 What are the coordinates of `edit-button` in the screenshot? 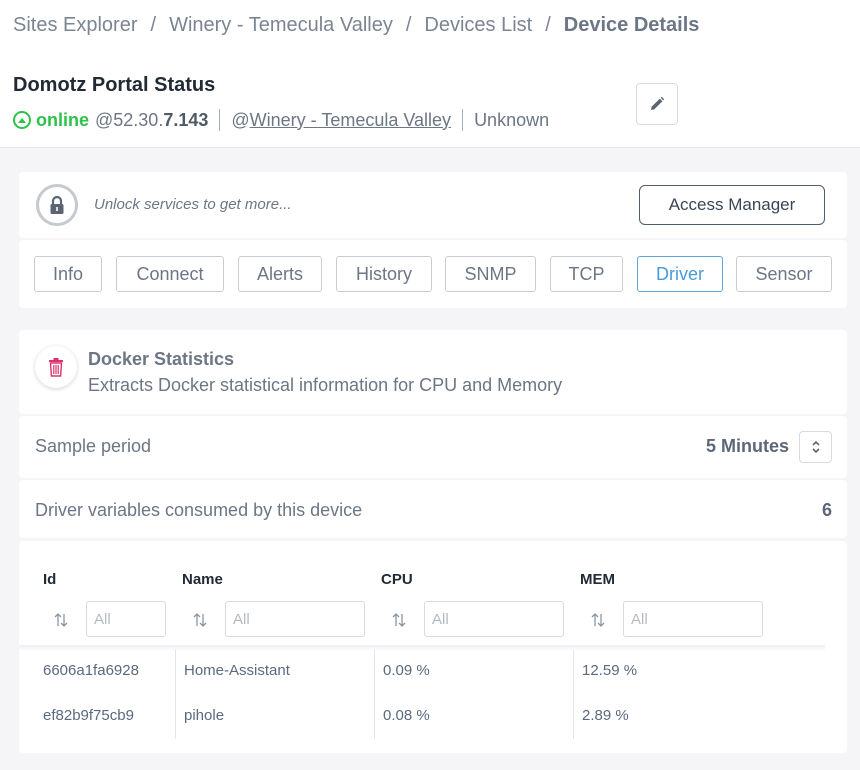 It's located at (657, 104).